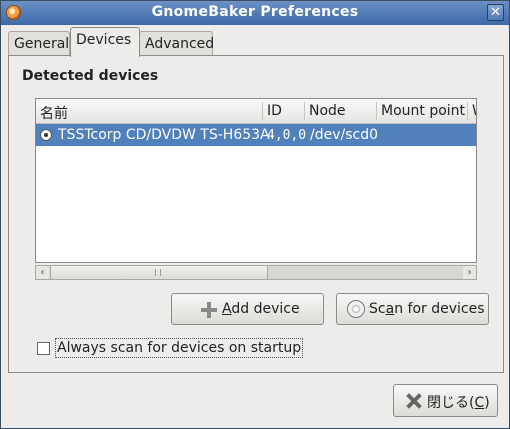  I want to click on close-button: 閉じる(C), so click(445, 400).